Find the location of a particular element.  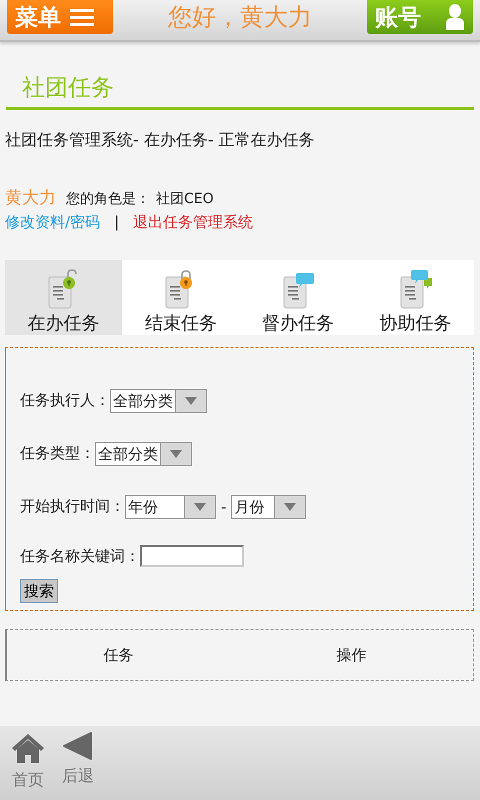

user-icon is located at coordinates (455, 17).